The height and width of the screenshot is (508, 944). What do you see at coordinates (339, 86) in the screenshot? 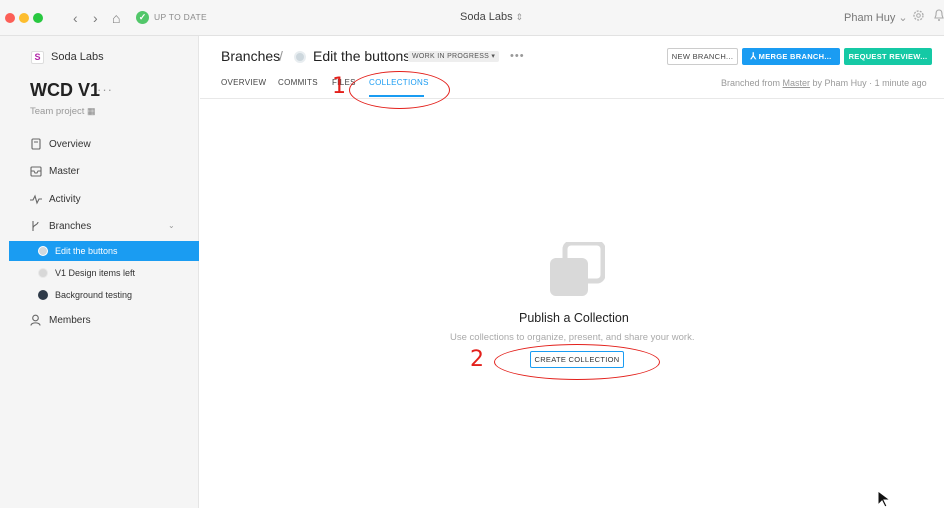
I see `annotation-step-1: 1` at bounding box center [339, 86].